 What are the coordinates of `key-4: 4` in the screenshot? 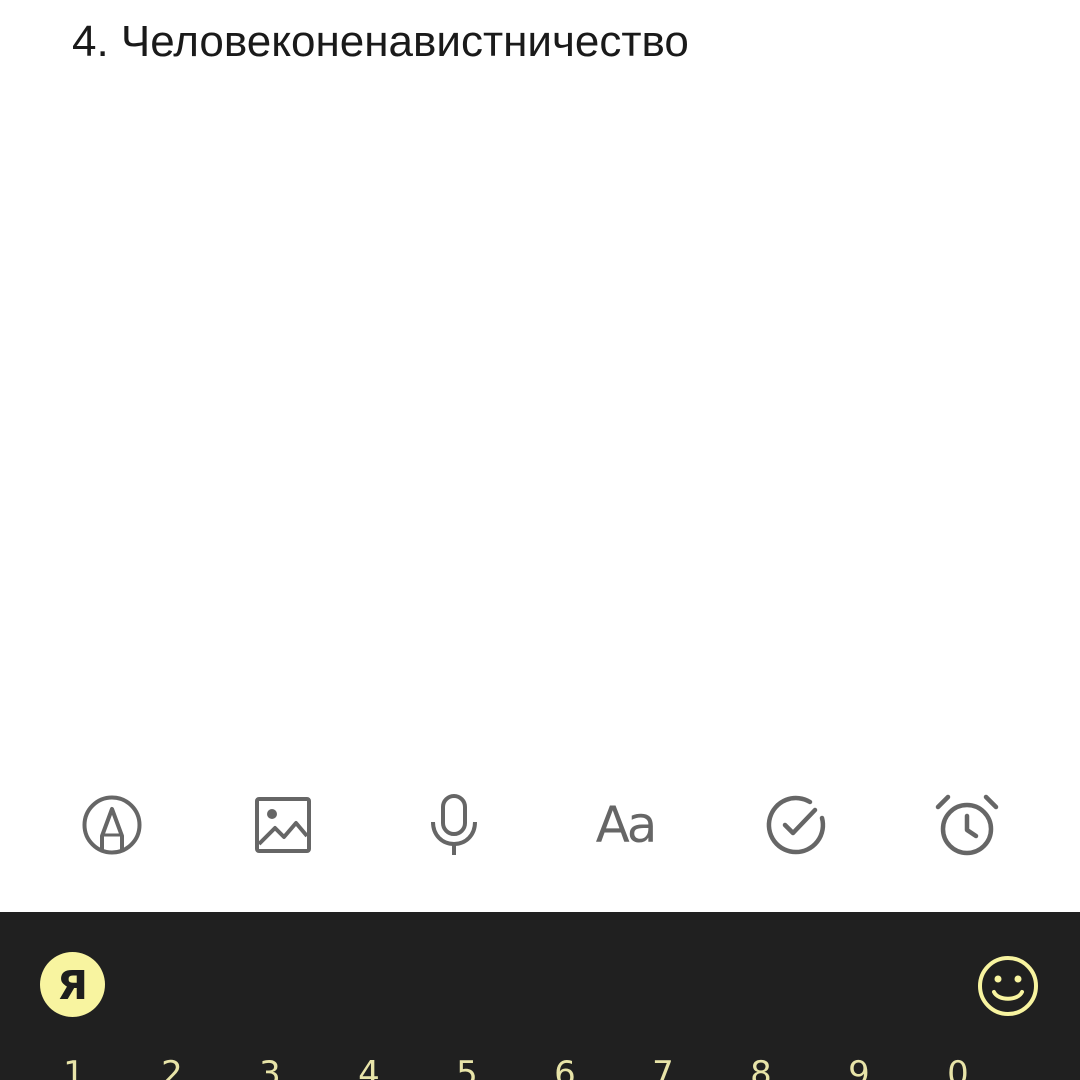 It's located at (369, 1062).